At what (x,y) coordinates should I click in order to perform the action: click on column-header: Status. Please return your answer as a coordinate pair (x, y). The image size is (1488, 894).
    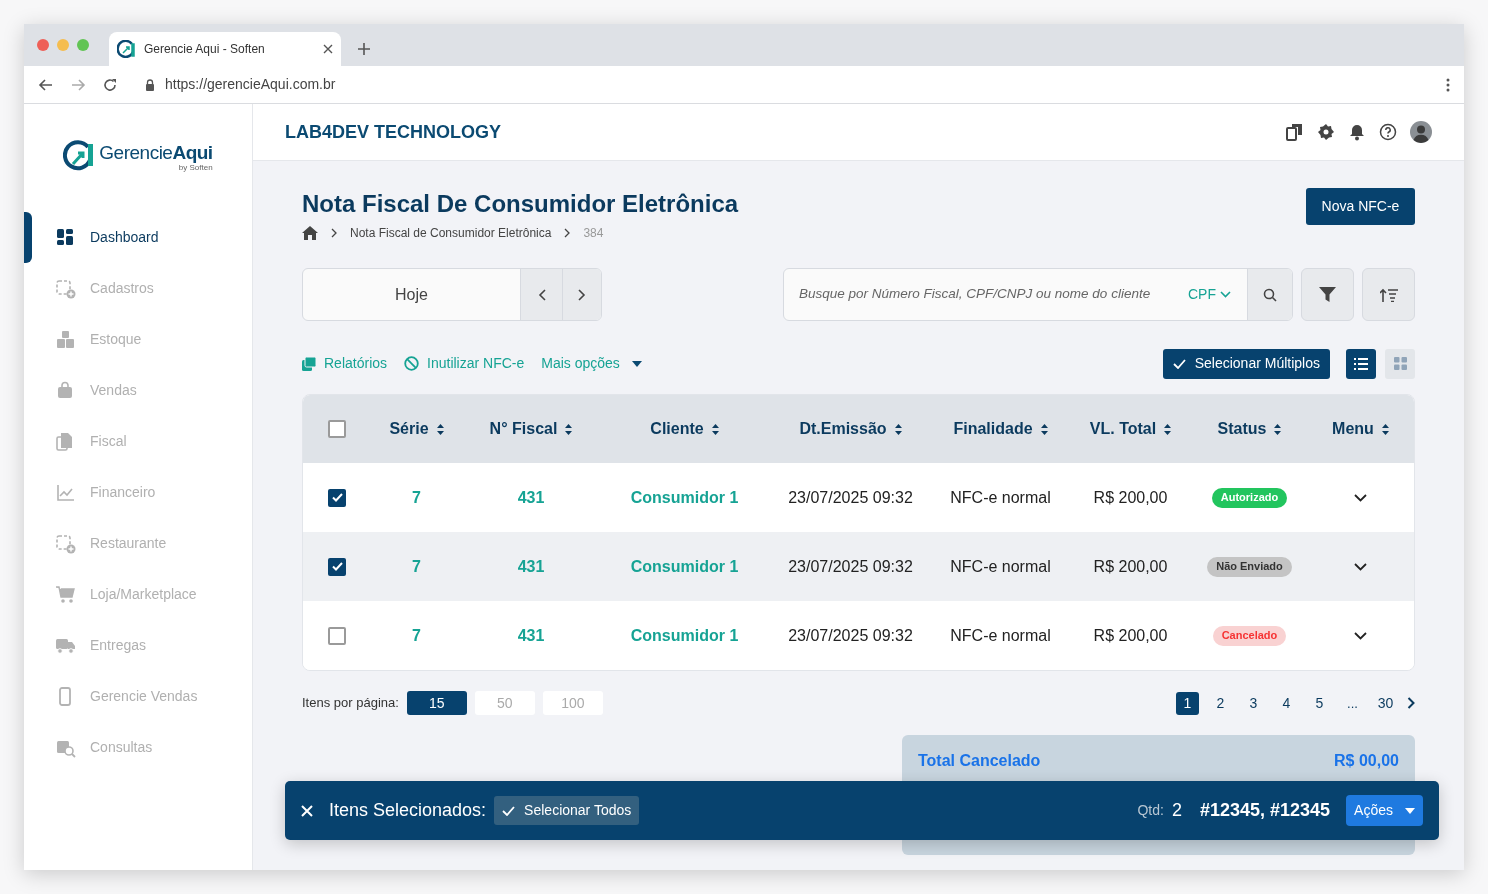
    Looking at the image, I should click on (1249, 429).